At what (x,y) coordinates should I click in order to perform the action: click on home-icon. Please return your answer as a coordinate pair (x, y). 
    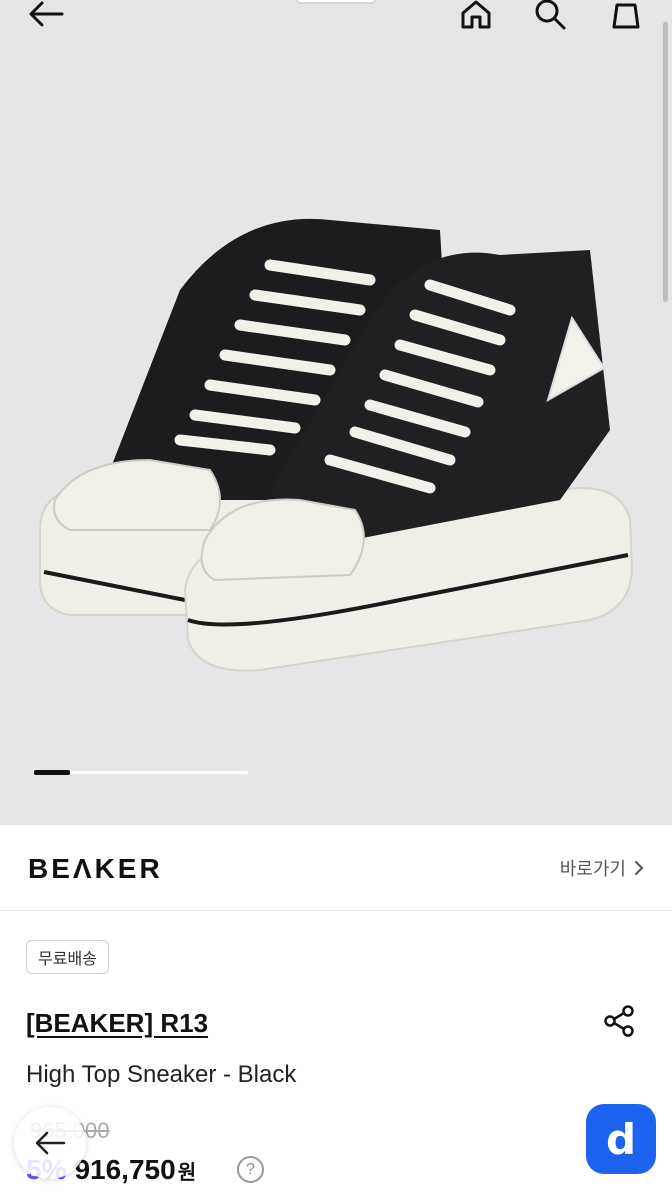
    Looking at the image, I should click on (476, 14).